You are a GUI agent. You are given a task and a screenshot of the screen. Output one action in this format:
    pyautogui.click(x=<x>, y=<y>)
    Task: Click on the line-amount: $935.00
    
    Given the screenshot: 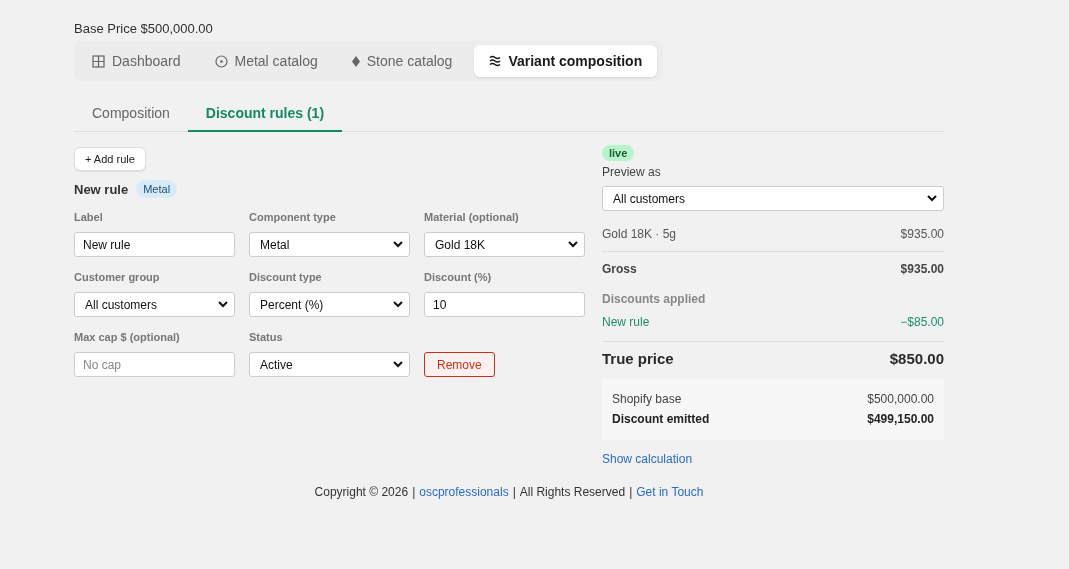 What is the action you would take?
    pyautogui.click(x=922, y=234)
    